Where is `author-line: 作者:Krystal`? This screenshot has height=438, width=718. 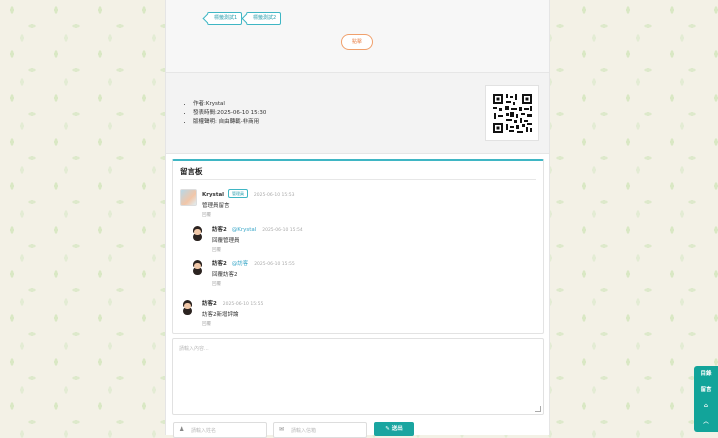 author-line: 作者:Krystal is located at coordinates (229, 104).